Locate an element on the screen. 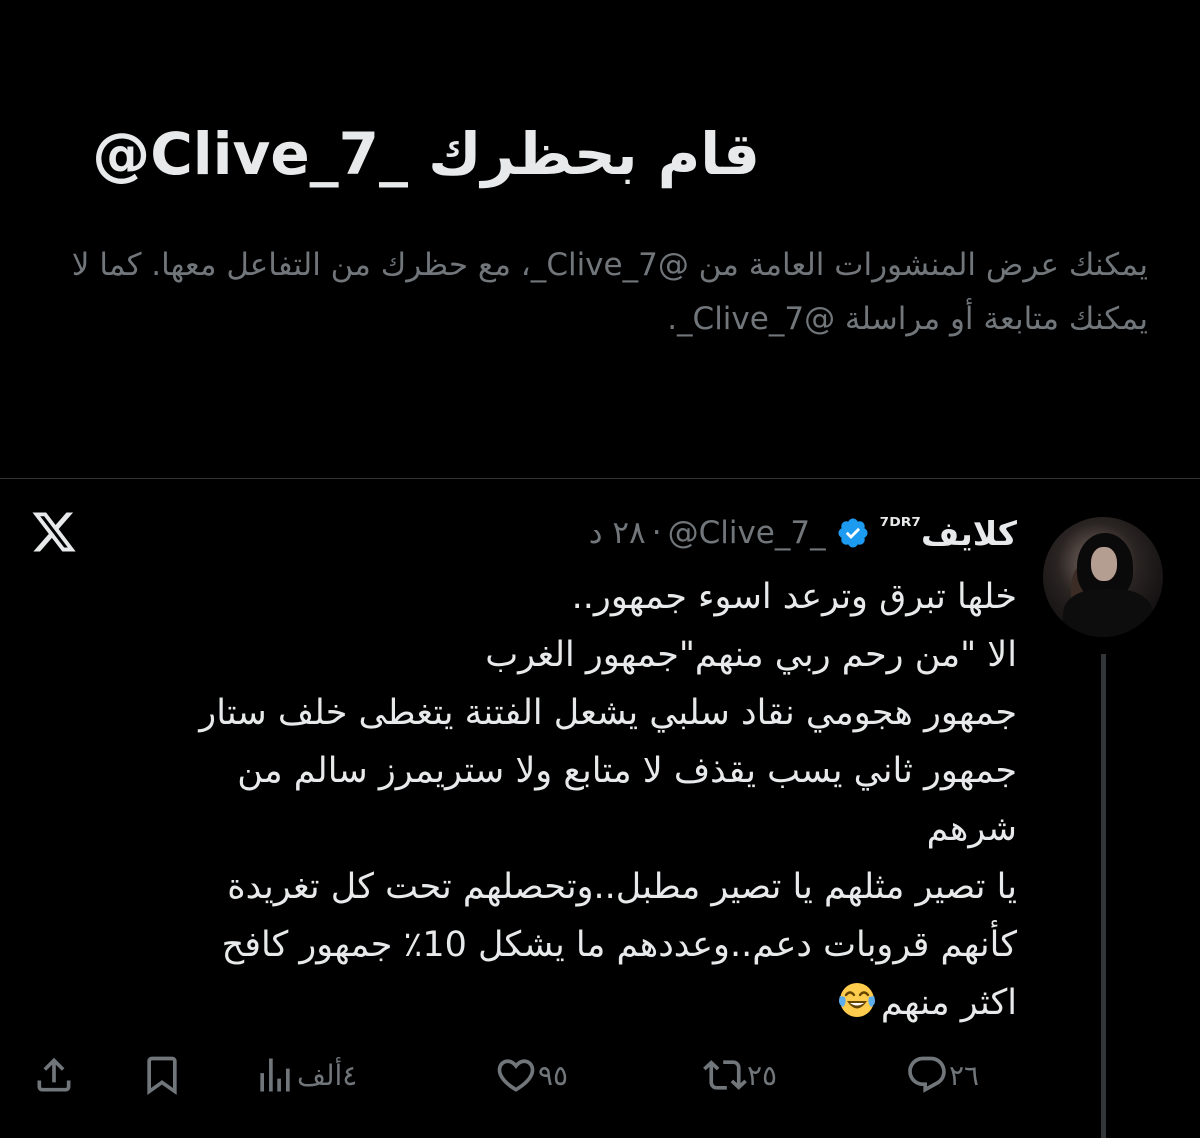 This screenshot has height=1138, width=1200. reply-button: ٢٦ is located at coordinates (946, 1075).